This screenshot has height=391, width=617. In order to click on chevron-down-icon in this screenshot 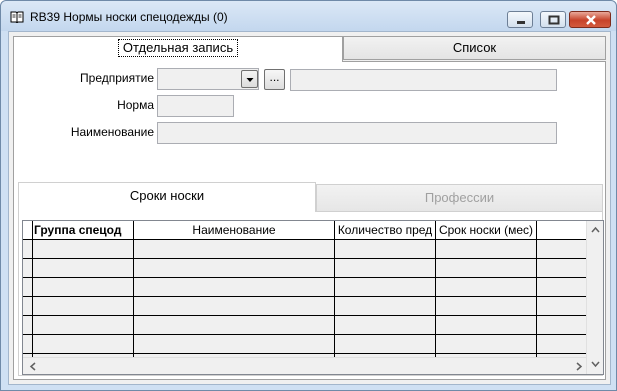, I will do `click(250, 80)`.